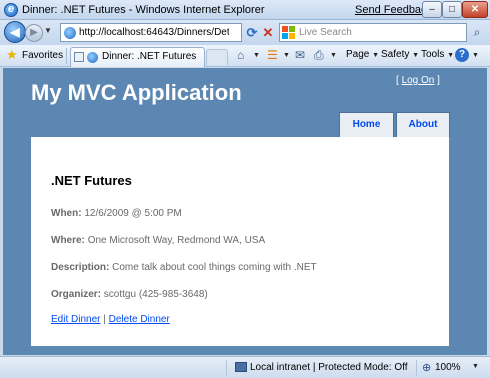  I want to click on action-links: Edit Dinner | Delete Dinner, so click(110, 319).